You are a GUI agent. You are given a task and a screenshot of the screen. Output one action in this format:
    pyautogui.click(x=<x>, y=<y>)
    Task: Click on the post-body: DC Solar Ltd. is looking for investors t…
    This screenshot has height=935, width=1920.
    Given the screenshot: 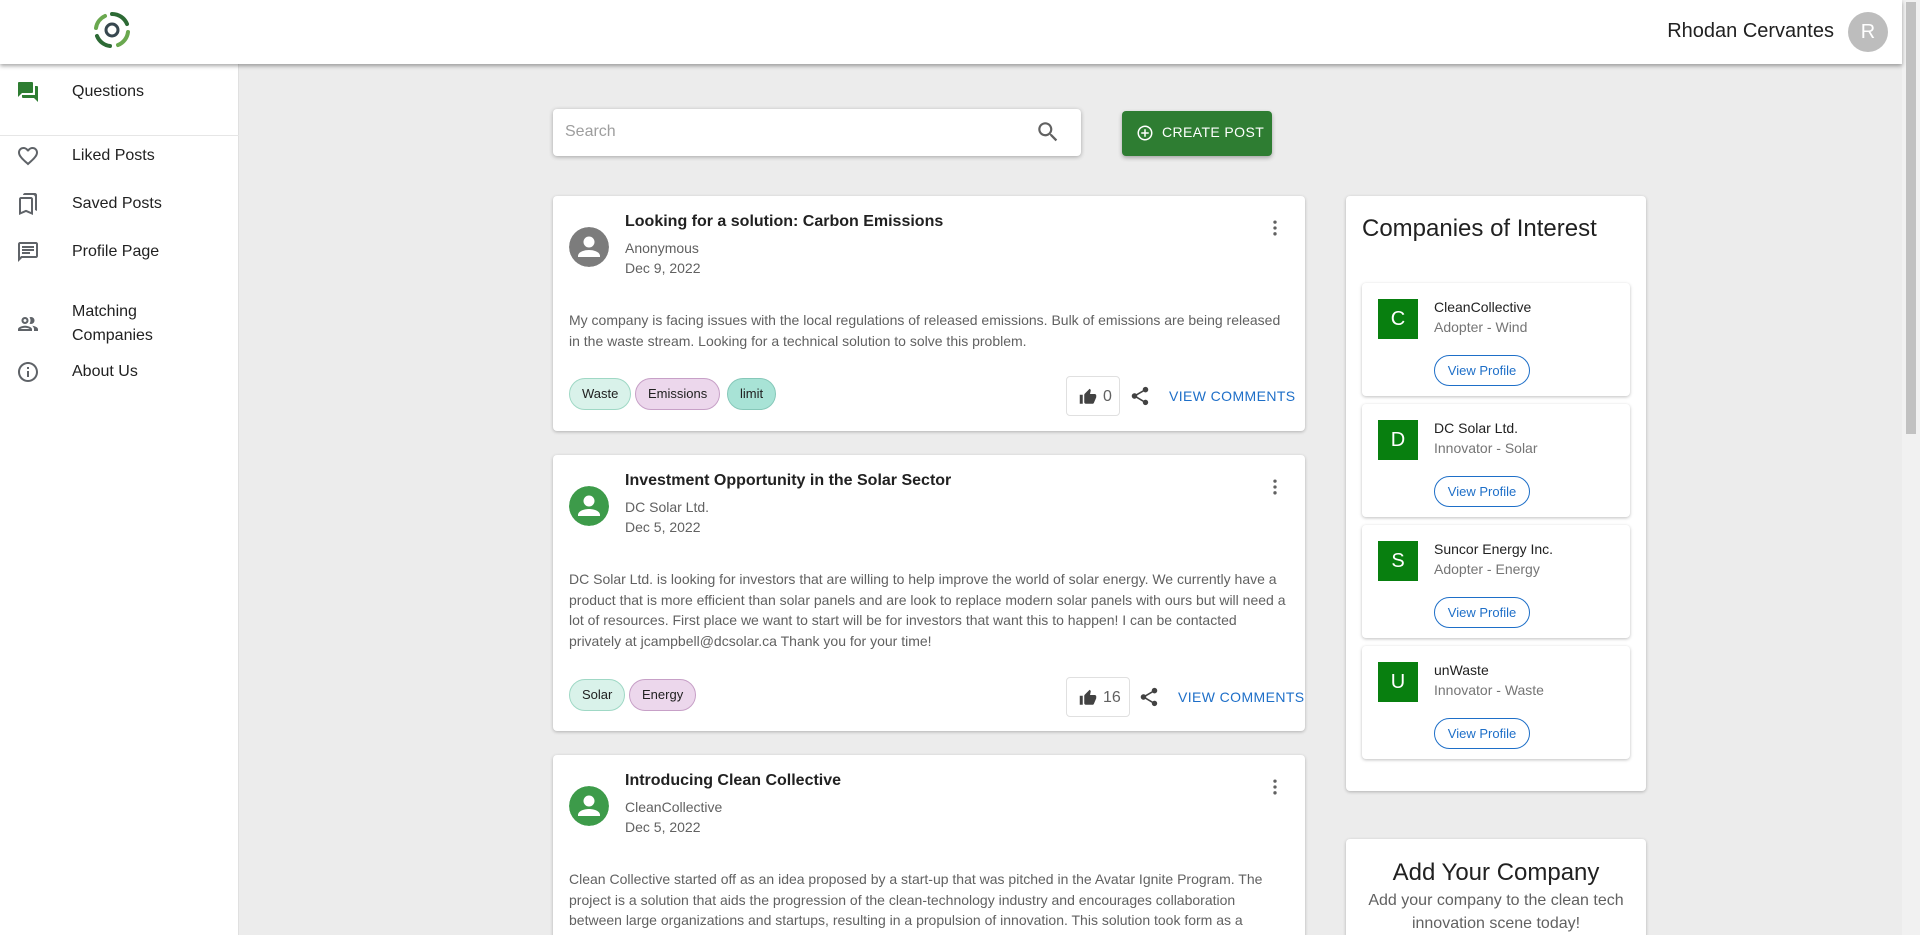 What is the action you would take?
    pyautogui.click(x=927, y=610)
    